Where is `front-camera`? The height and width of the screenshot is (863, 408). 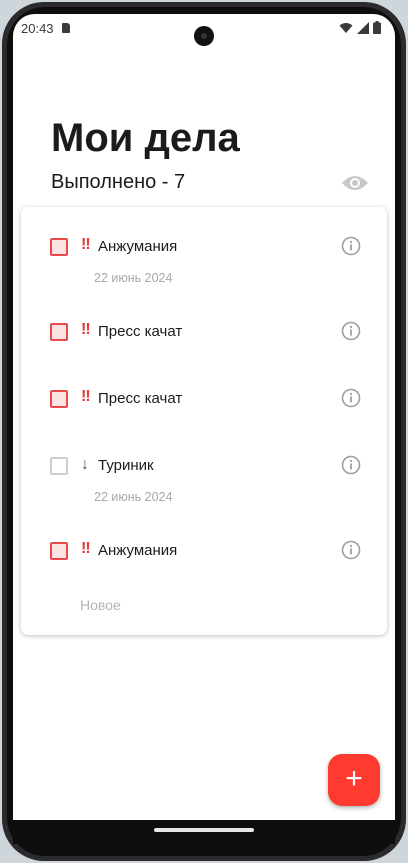
front-camera is located at coordinates (204, 36).